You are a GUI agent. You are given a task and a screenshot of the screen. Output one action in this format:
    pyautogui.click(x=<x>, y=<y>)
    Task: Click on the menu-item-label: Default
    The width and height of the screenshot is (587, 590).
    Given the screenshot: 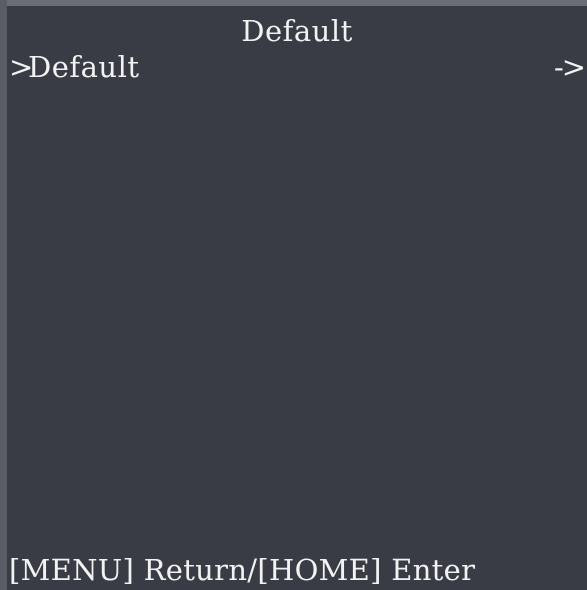 What is the action you would take?
    pyautogui.click(x=84, y=67)
    